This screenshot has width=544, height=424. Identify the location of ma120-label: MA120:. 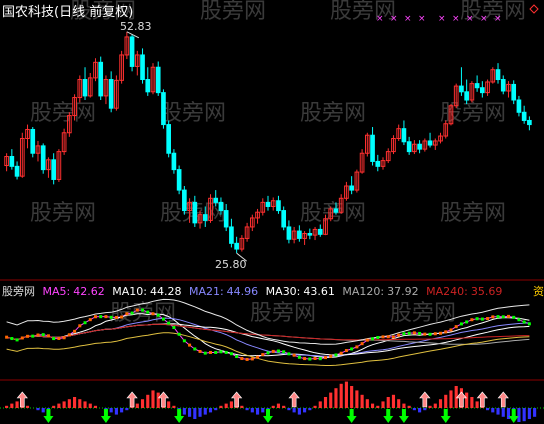
(363, 291).